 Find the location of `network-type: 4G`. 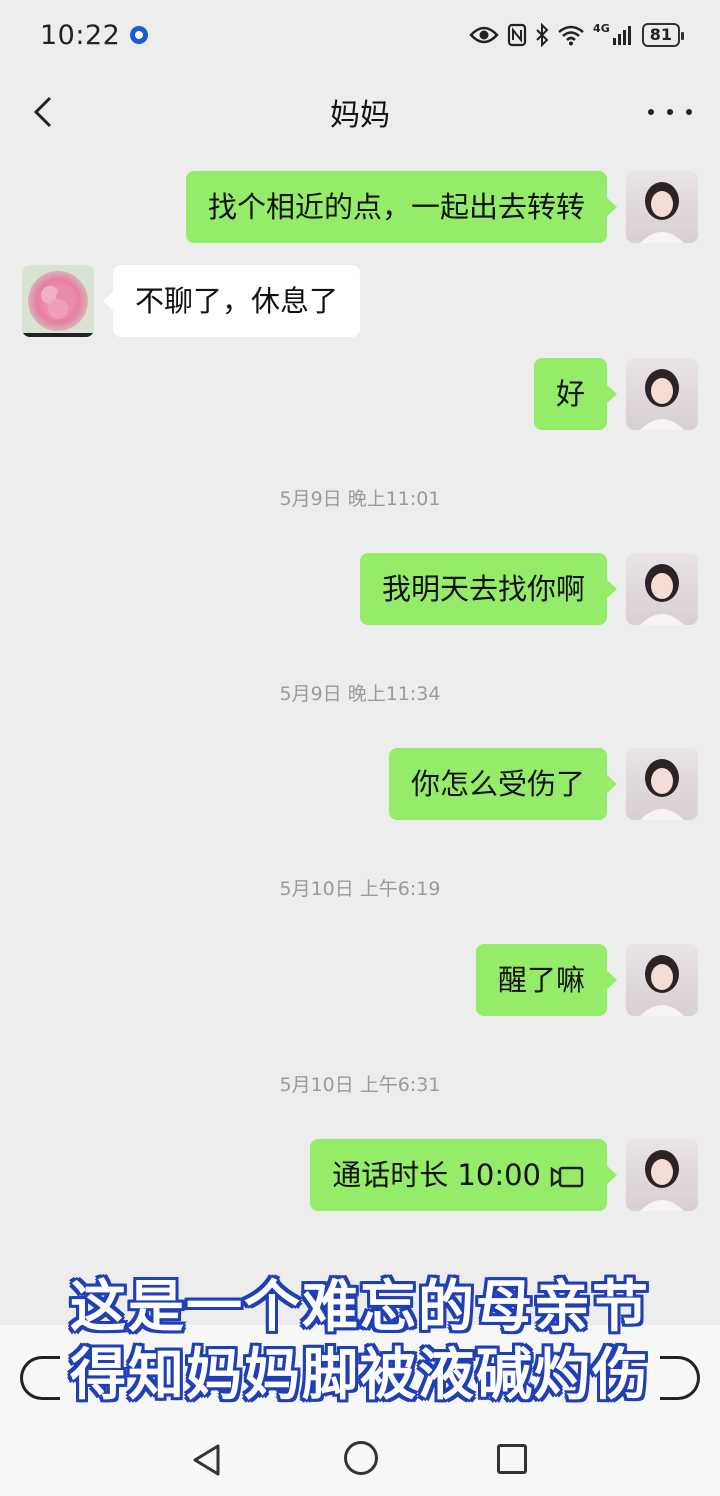

network-type: 4G is located at coordinates (601, 28).